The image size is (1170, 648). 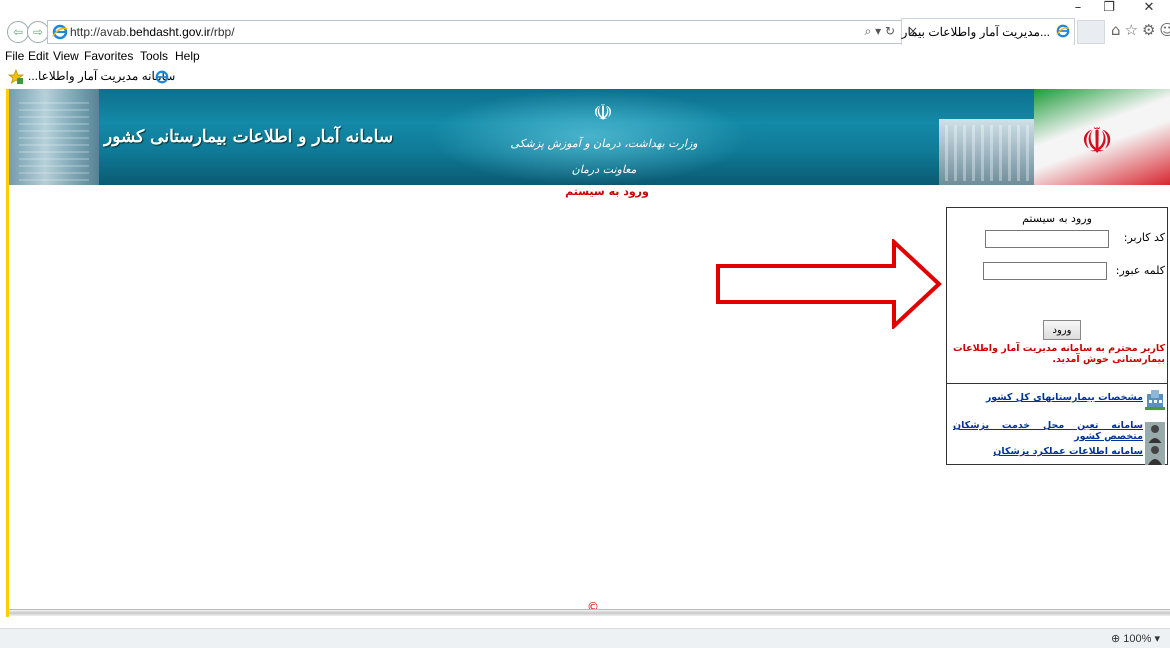 I want to click on close-window-button: ✕, so click(x=1149, y=9).